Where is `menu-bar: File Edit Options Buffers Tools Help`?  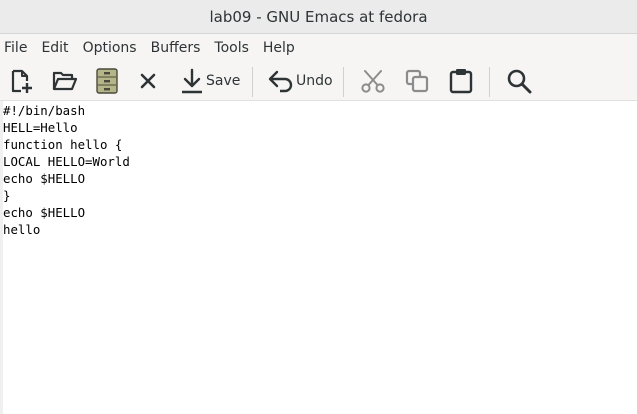 menu-bar: File Edit Options Buffers Tools Help is located at coordinates (318, 48).